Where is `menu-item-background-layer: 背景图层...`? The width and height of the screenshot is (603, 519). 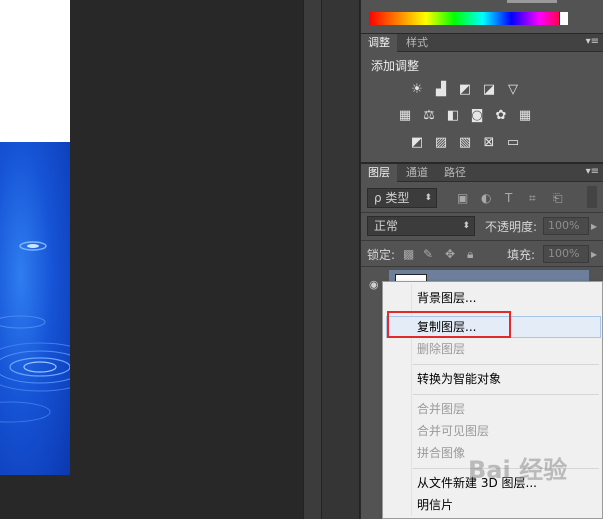 menu-item-background-layer: 背景图层... is located at coordinates (446, 298).